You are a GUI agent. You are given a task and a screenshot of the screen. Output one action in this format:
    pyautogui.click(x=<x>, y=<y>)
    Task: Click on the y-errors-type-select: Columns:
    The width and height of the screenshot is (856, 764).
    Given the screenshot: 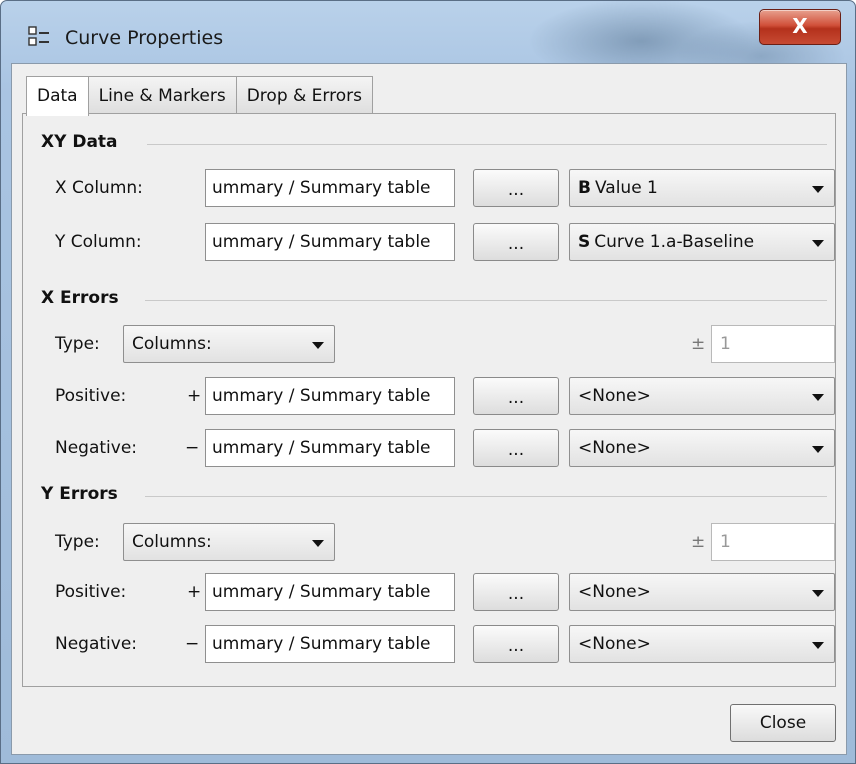 What is the action you would take?
    pyautogui.click(x=229, y=542)
    